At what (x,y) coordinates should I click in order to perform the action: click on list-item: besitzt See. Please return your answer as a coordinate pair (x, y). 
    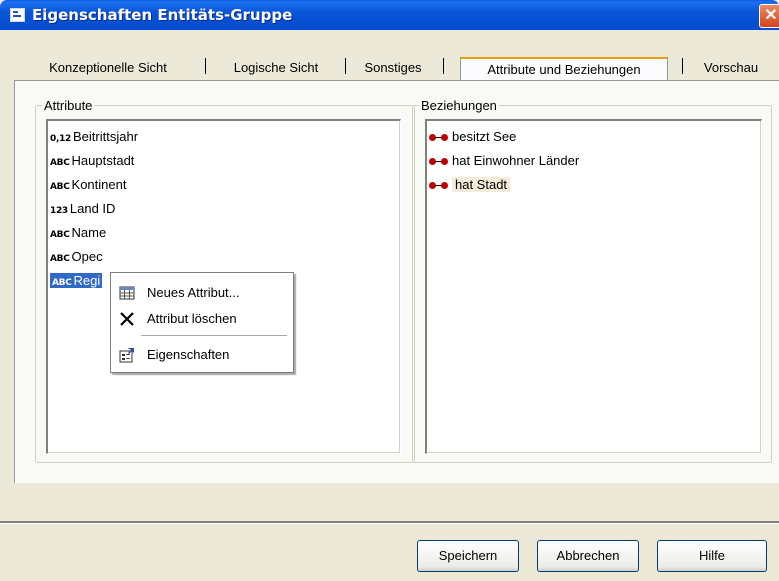
    Looking at the image, I should click on (472, 137).